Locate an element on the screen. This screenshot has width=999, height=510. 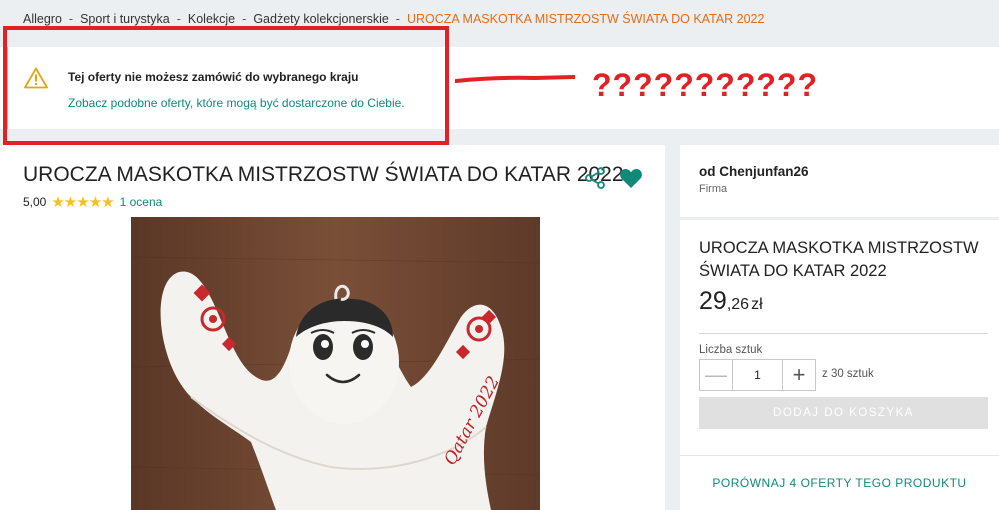
quantity-label: Liczba sztuk is located at coordinates (731, 350).